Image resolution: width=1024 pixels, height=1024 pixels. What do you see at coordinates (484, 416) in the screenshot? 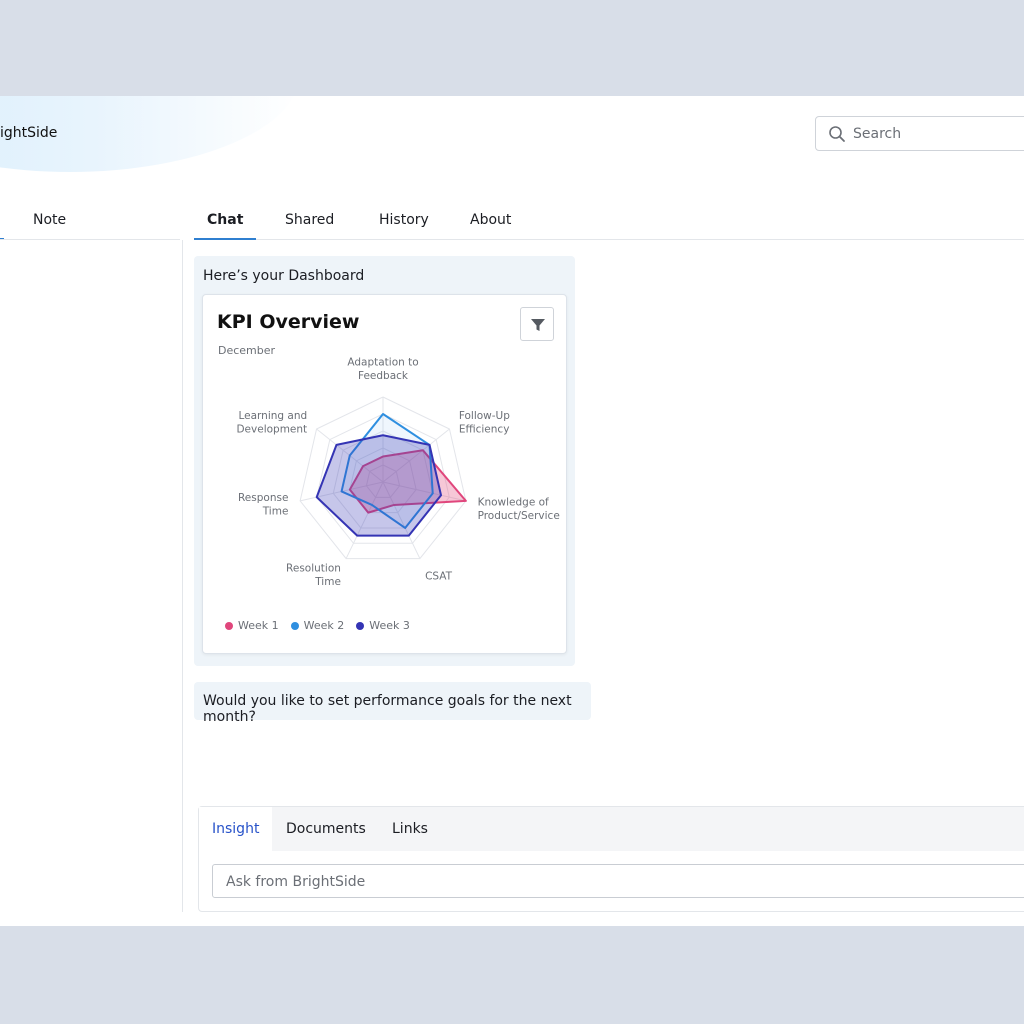
I see `axis-label-line: Follow-Up` at bounding box center [484, 416].